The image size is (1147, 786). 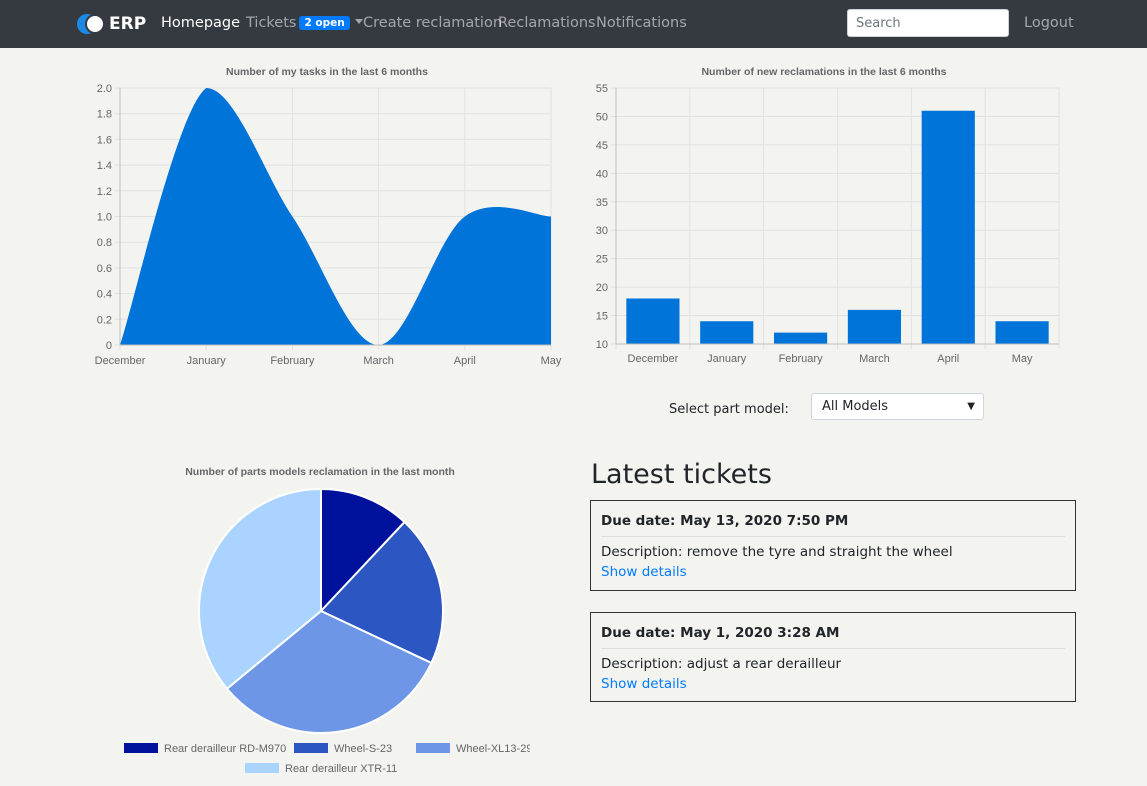 What do you see at coordinates (653, 321) in the screenshot?
I see `bar-december` at bounding box center [653, 321].